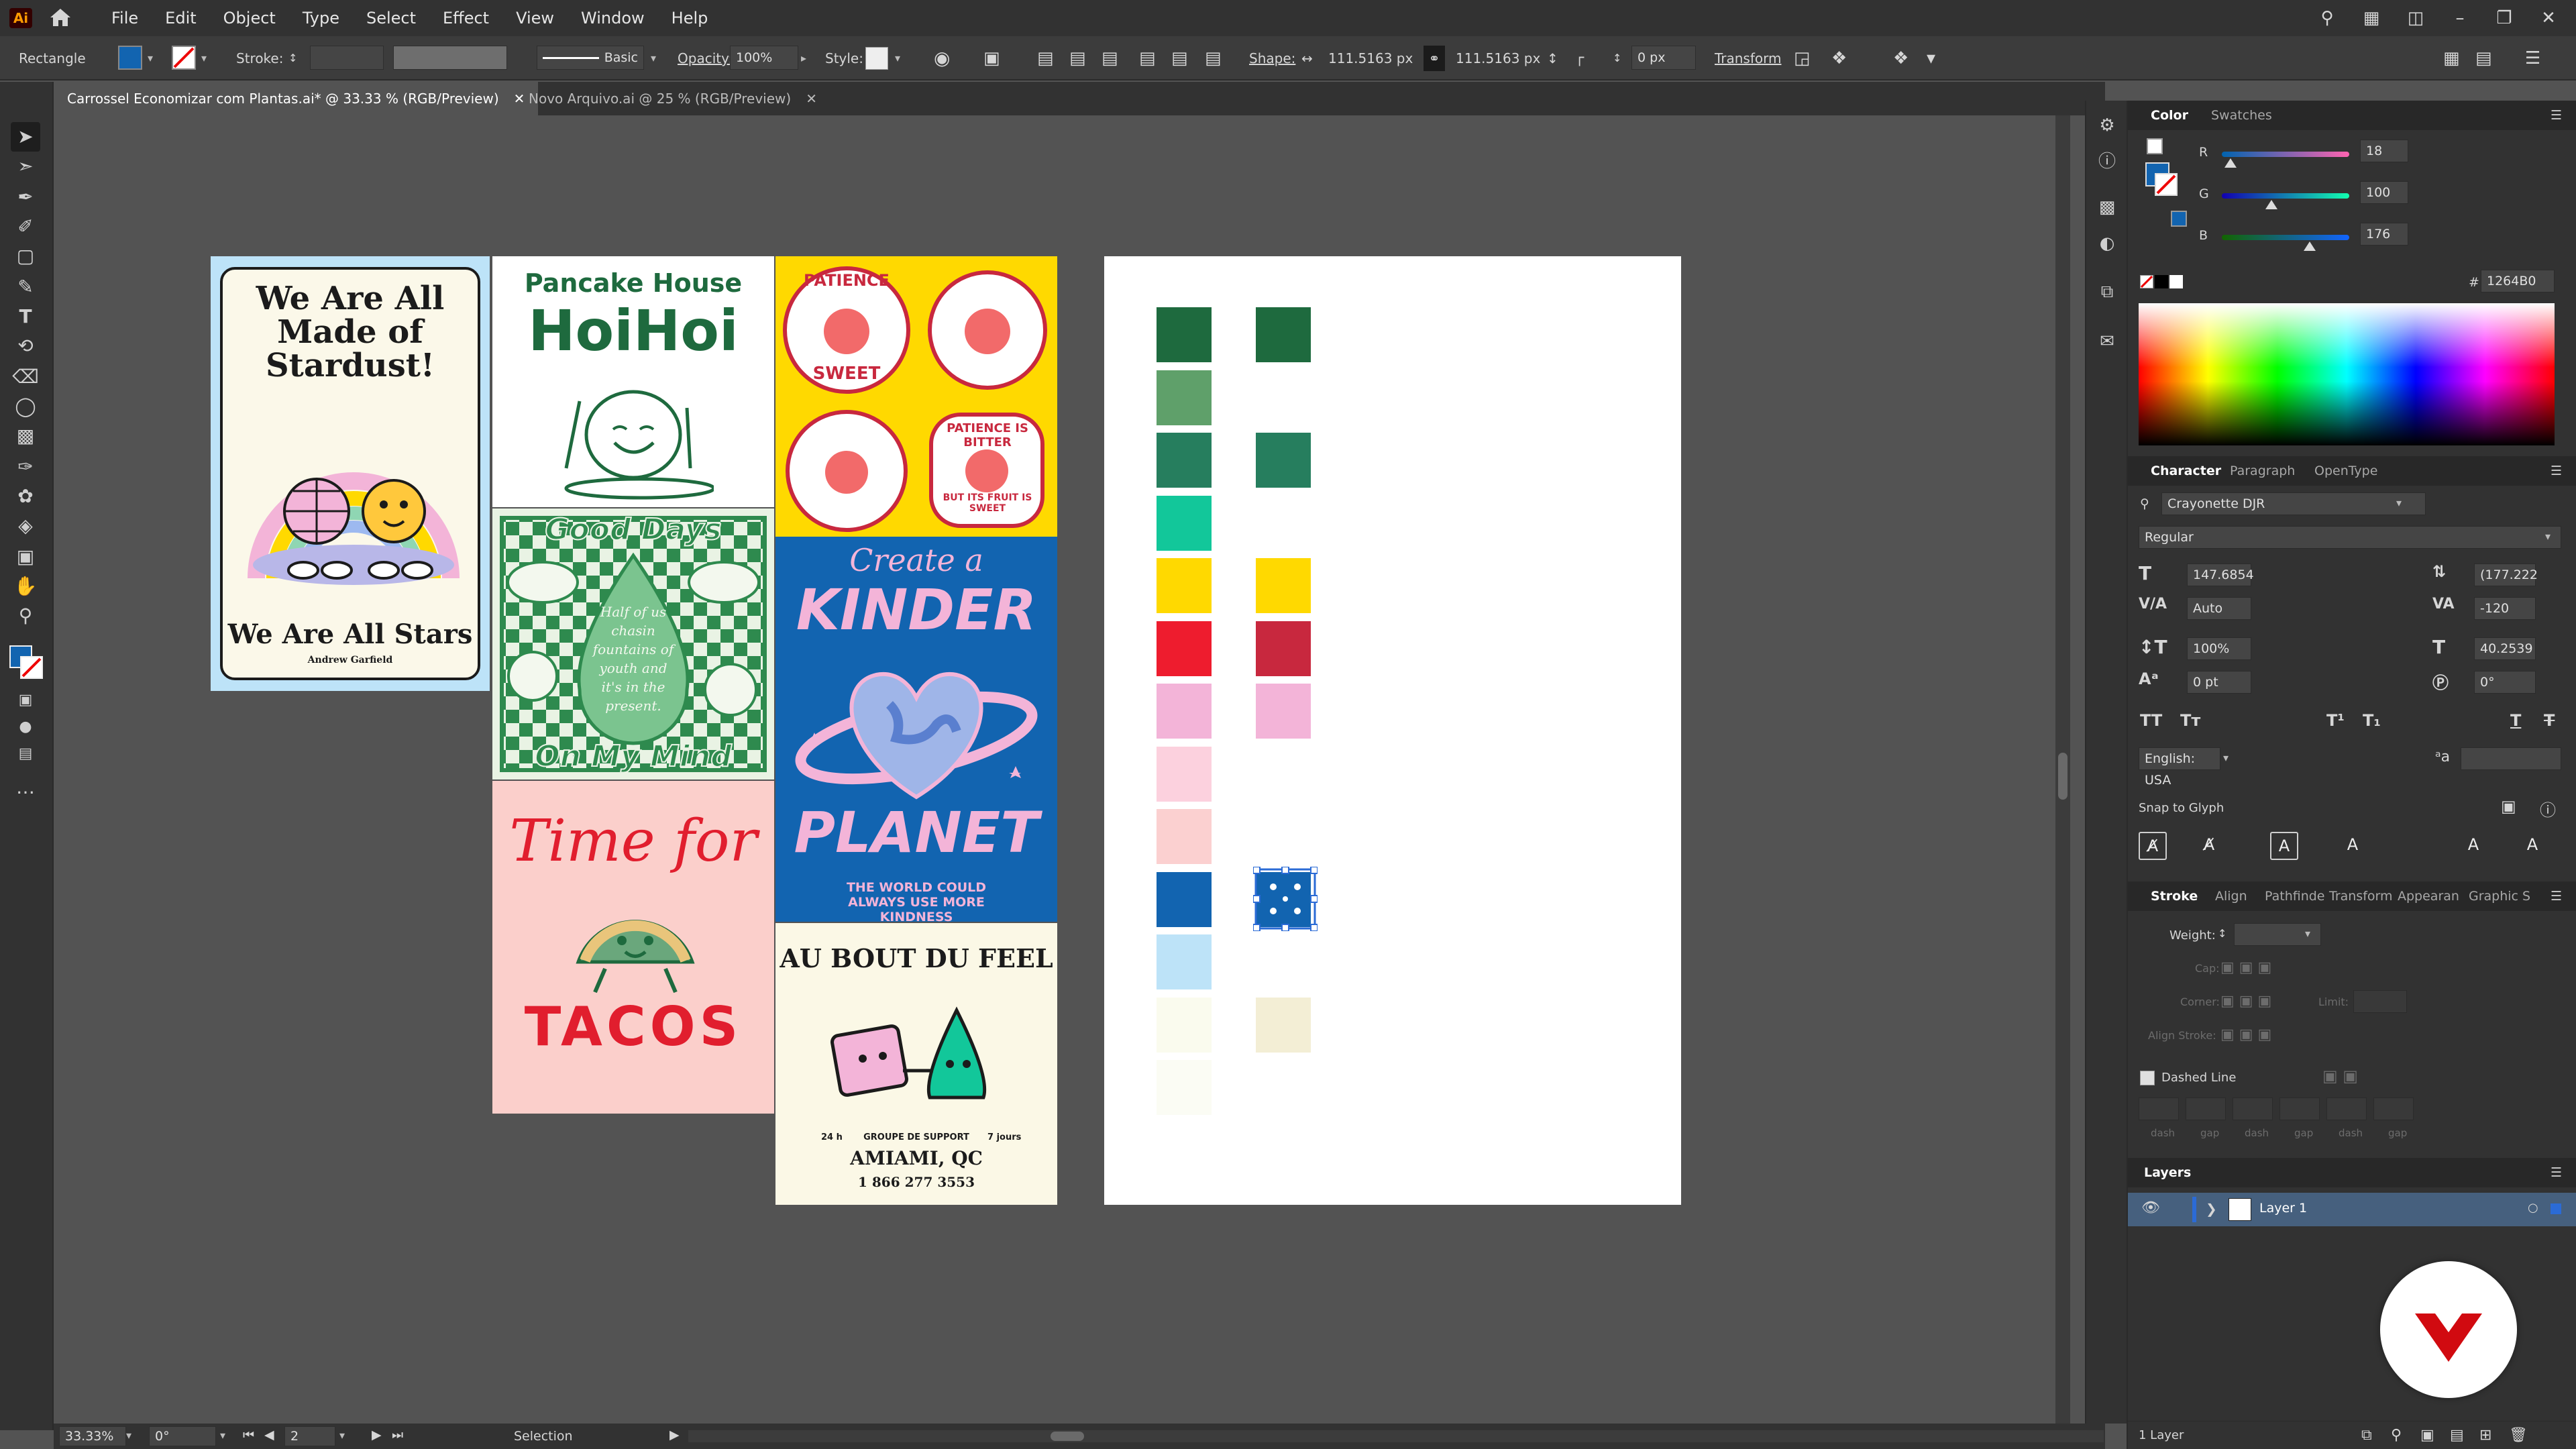 The height and width of the screenshot is (1449, 2576). I want to click on r-value-field: 18, so click(2384, 151).